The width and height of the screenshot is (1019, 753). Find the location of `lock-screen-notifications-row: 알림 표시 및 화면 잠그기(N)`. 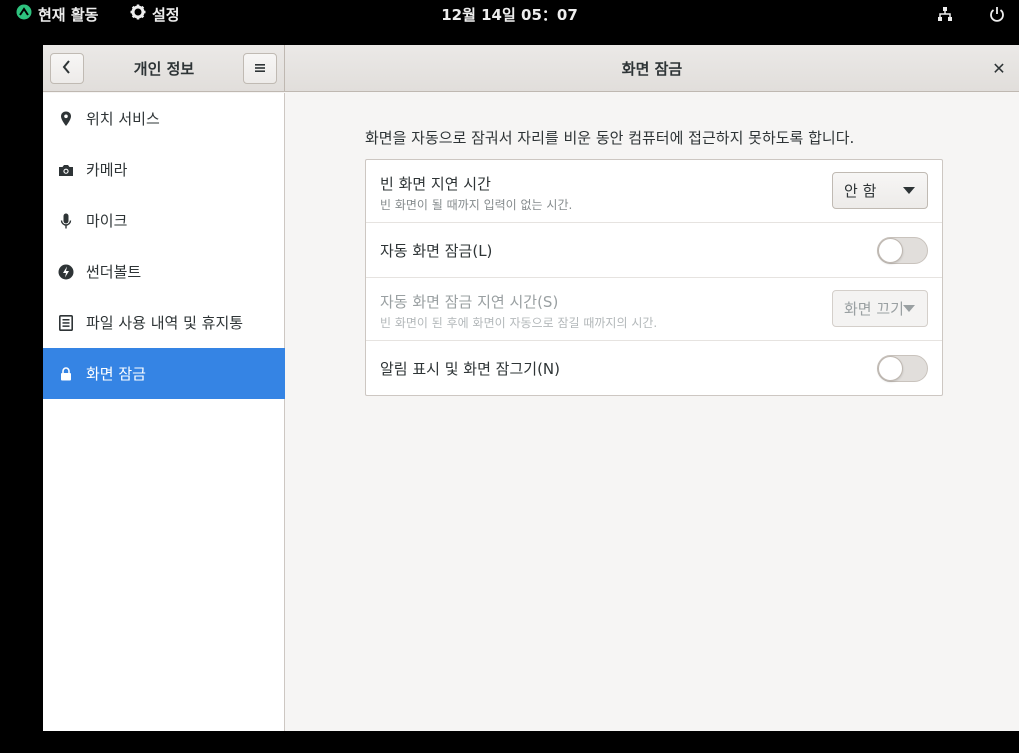

lock-screen-notifications-row: 알림 표시 및 화면 잠그기(N) is located at coordinates (654, 368).